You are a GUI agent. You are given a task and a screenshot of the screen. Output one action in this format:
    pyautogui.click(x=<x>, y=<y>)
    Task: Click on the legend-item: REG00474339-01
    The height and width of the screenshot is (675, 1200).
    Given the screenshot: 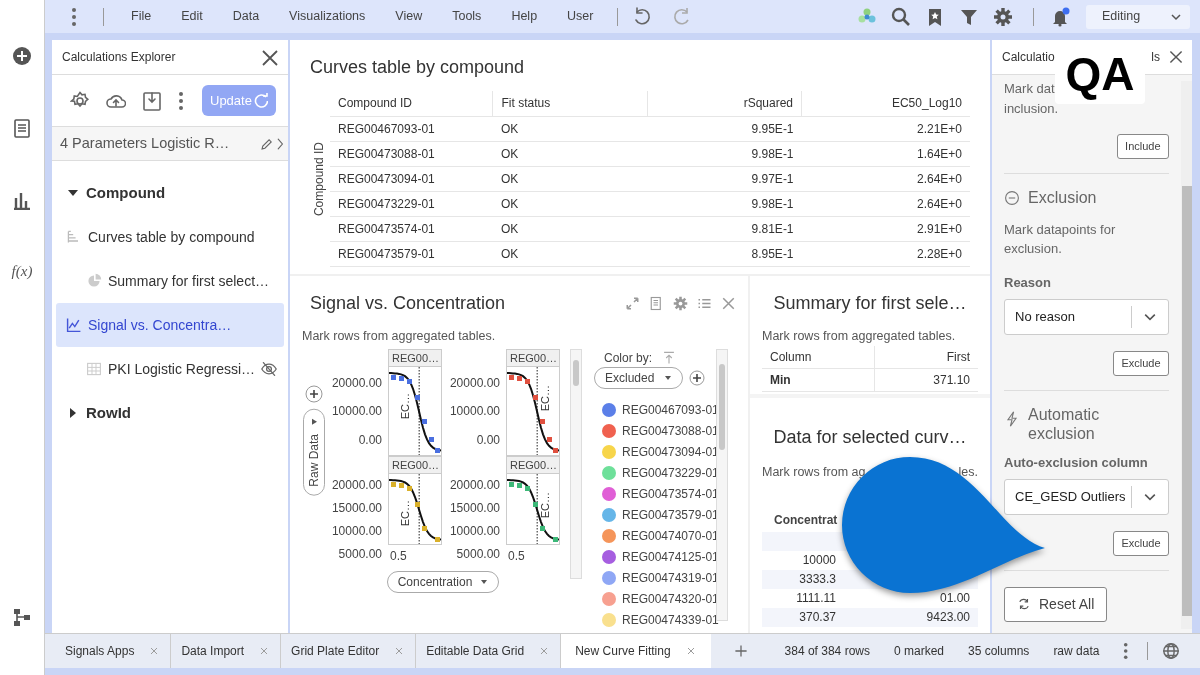 What is the action you would take?
    pyautogui.click(x=670, y=619)
    